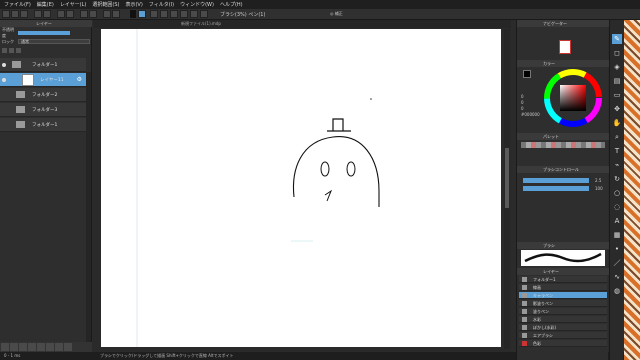 Image resolution: width=640 pixels, height=360 pixels. I want to click on line-icon: ／, so click(617, 263).